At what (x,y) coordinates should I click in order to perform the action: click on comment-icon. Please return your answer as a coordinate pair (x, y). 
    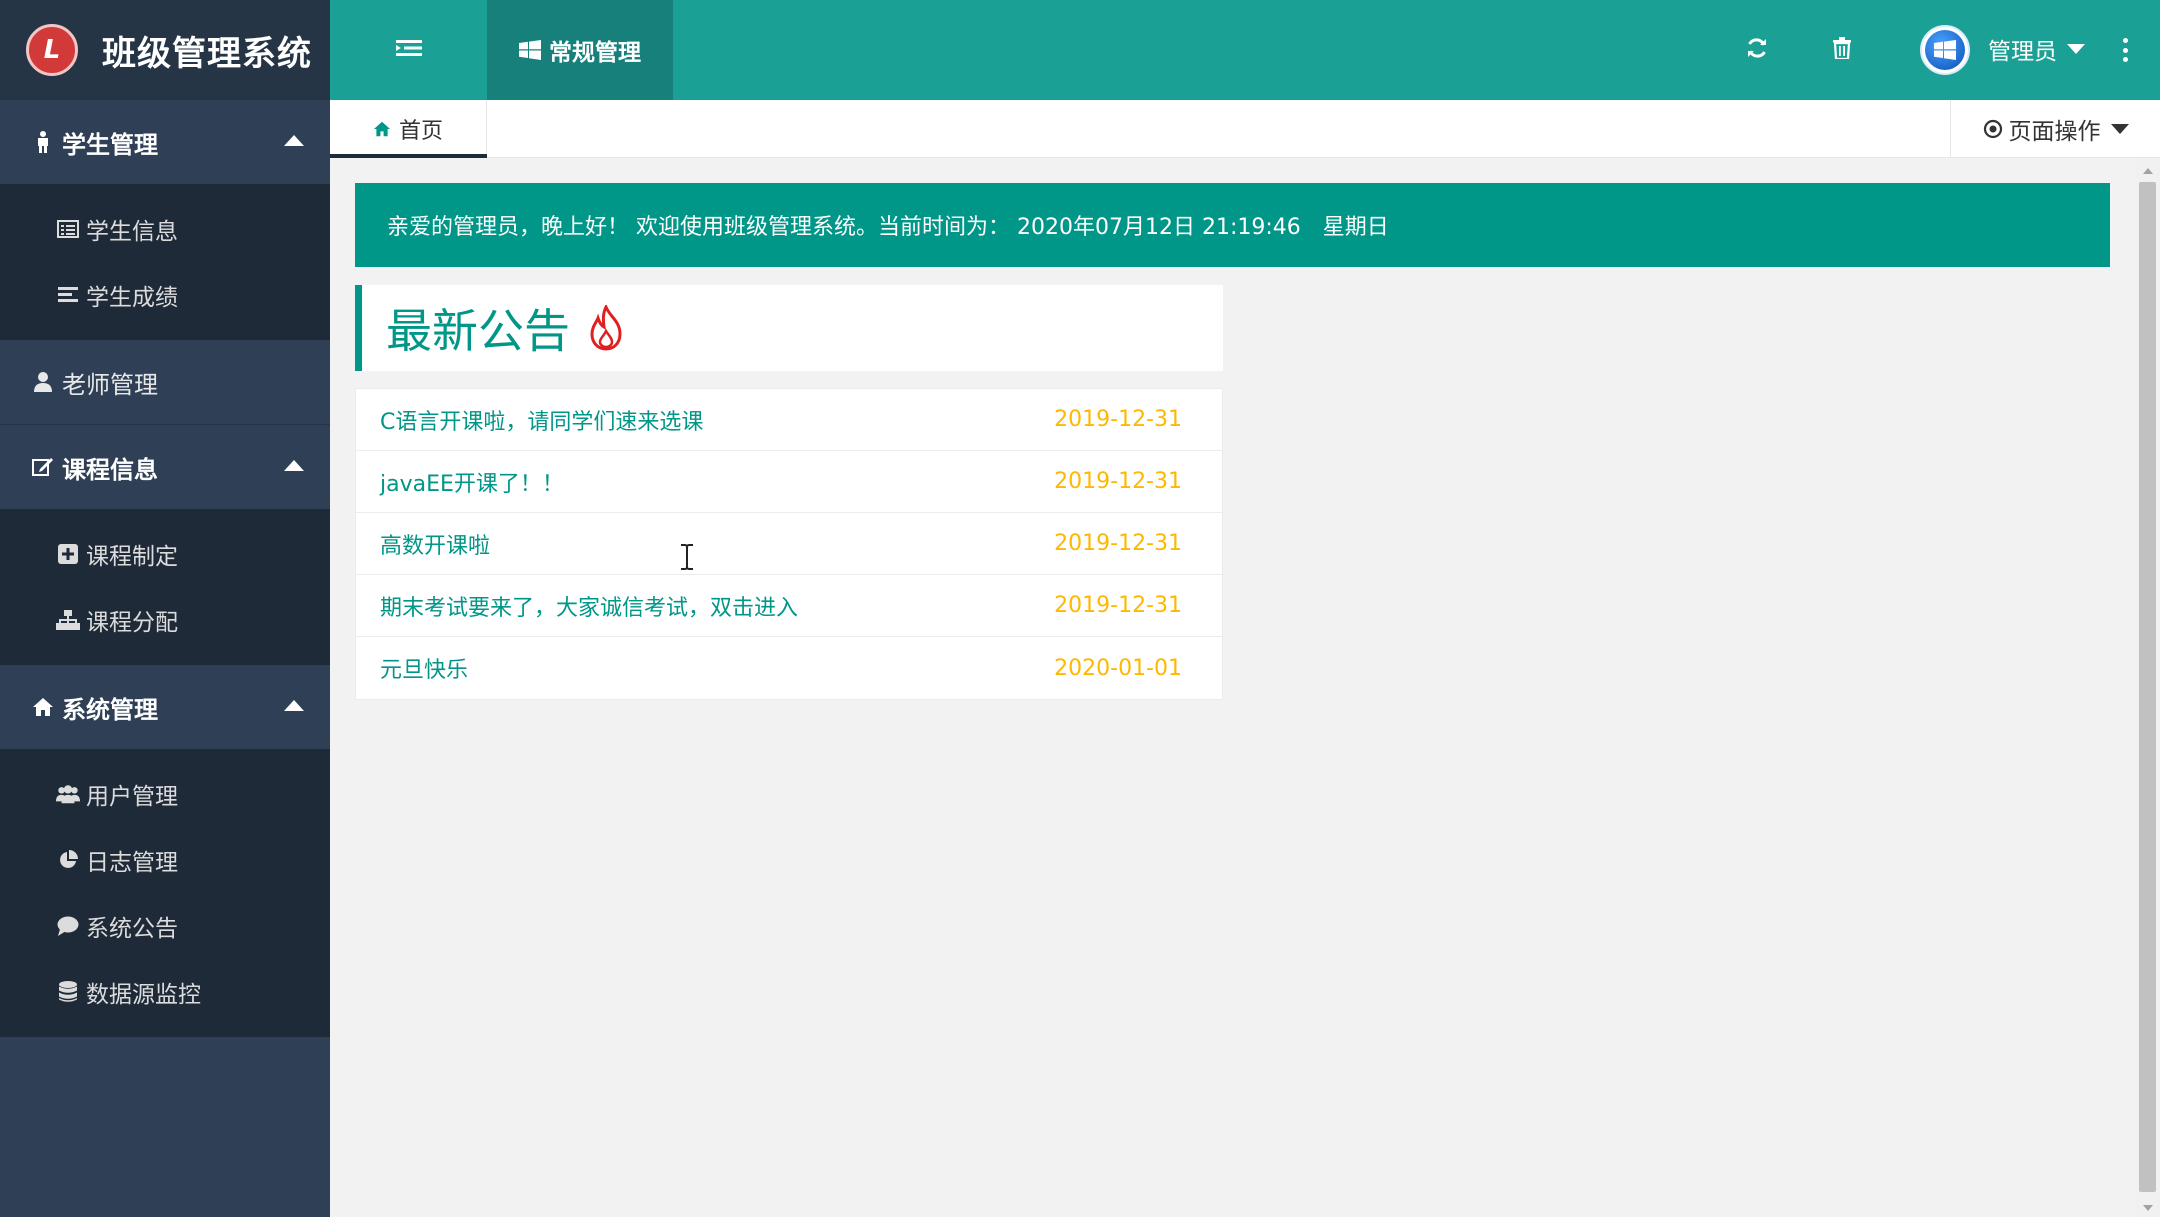
    Looking at the image, I should click on (68, 926).